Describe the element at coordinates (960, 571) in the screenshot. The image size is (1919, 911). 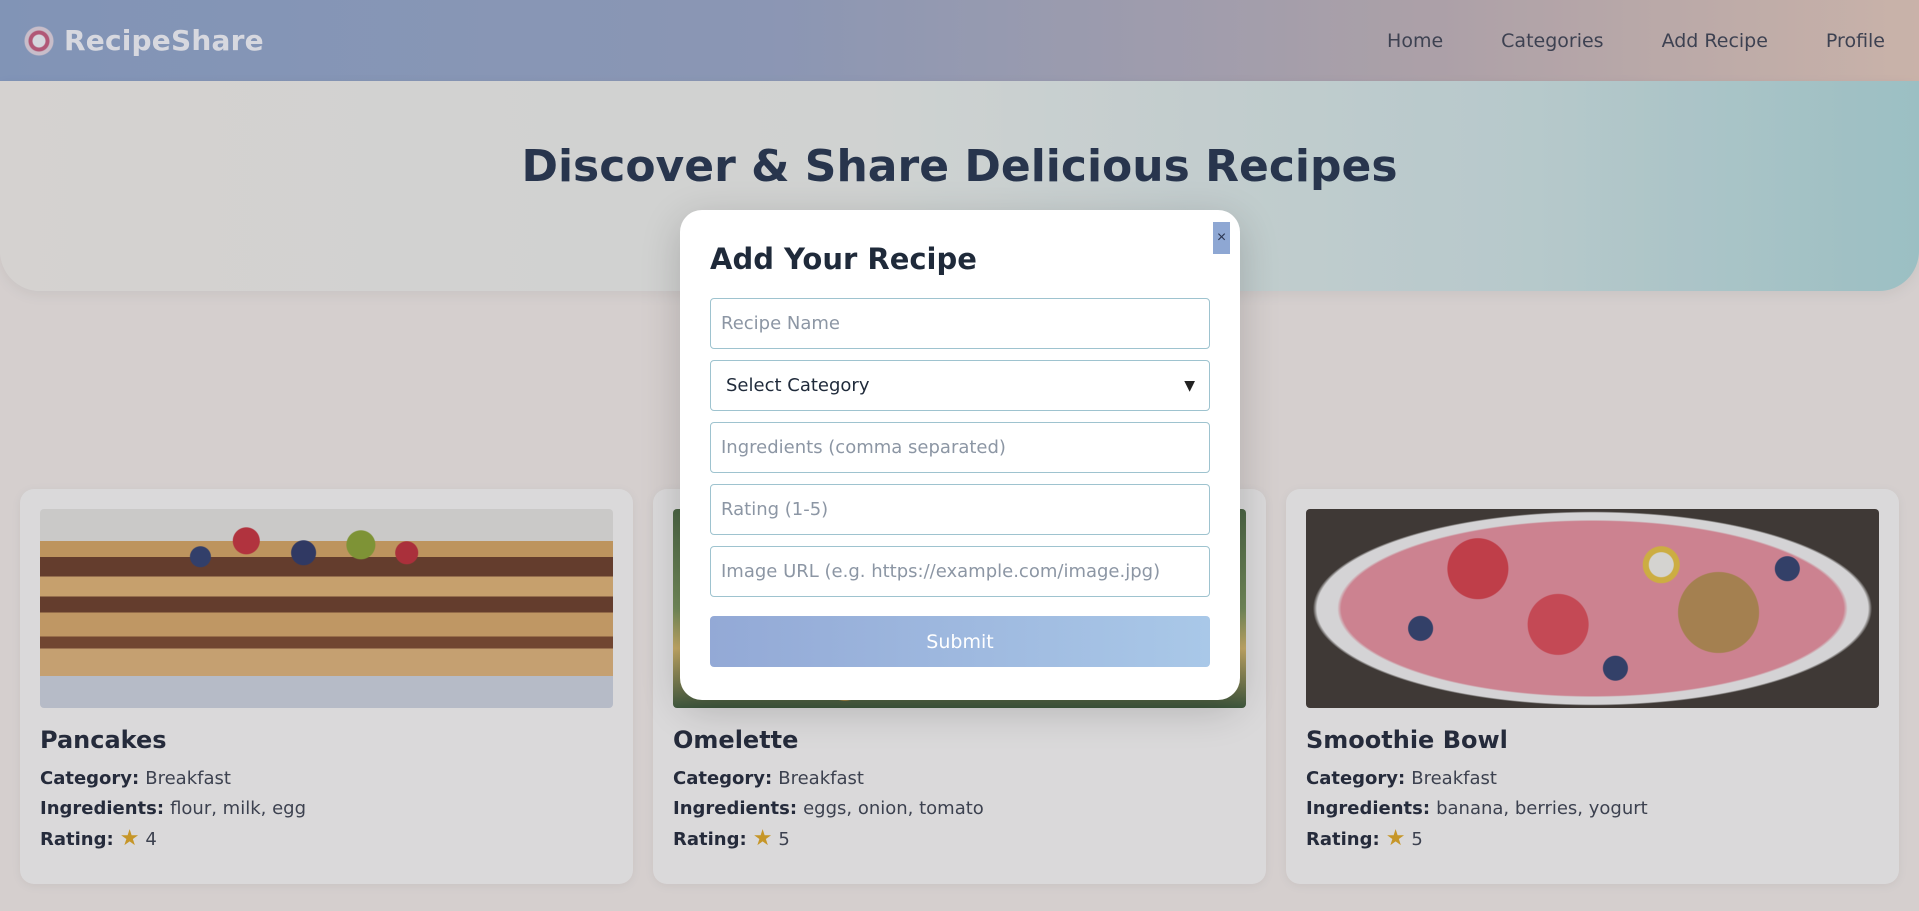
I see `image-url-input` at that location.